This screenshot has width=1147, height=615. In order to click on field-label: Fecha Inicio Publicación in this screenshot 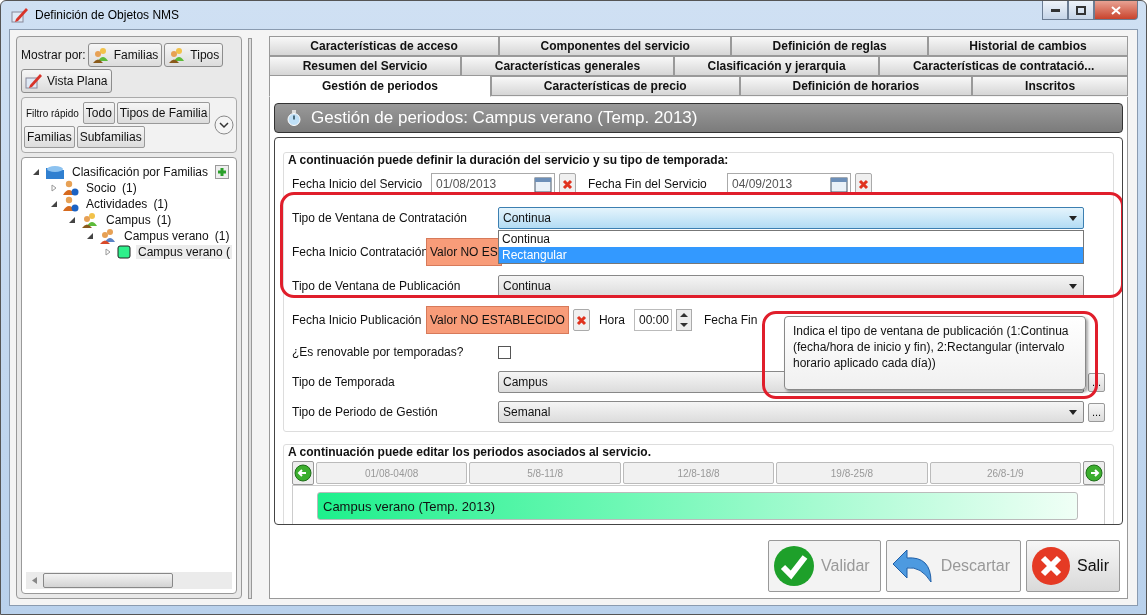, I will do `click(357, 320)`.